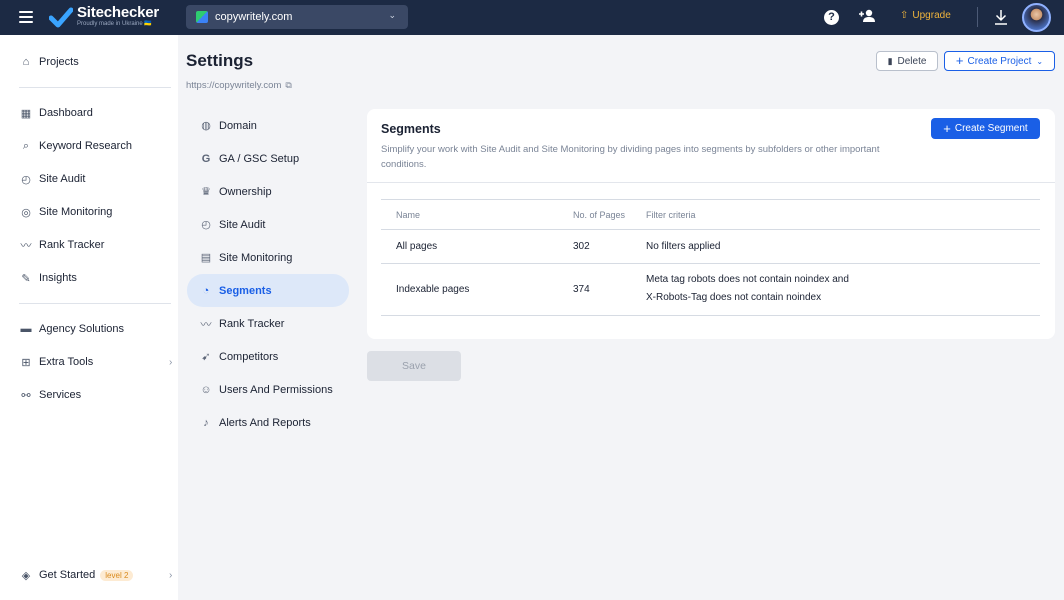 The image size is (1064, 600). I want to click on crown-icon: ♛, so click(206, 192).